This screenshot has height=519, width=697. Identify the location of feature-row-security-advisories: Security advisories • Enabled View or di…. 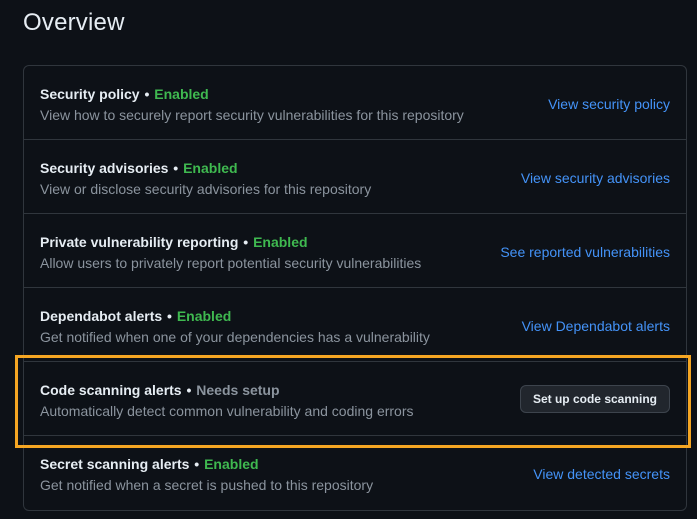
(355, 177).